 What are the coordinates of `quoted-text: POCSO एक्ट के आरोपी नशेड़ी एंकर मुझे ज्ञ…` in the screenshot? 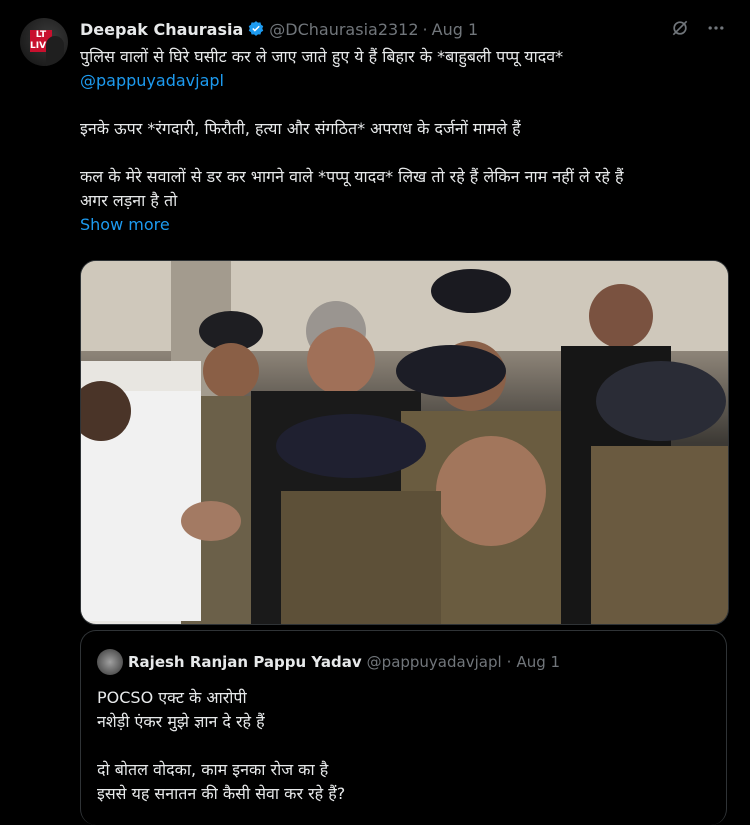 It's located at (221, 746).